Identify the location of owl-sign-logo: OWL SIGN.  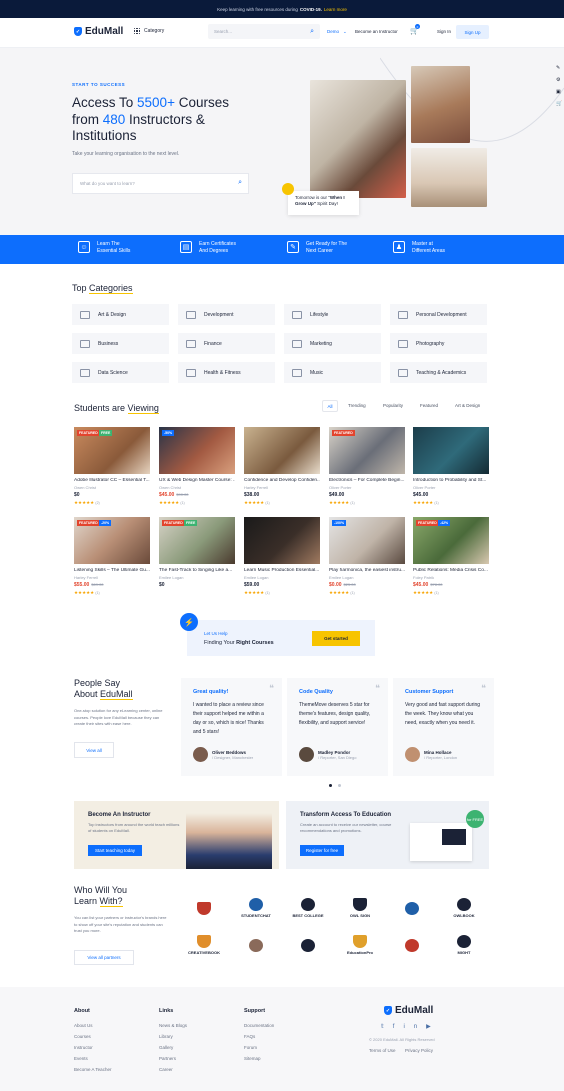
(360, 908).